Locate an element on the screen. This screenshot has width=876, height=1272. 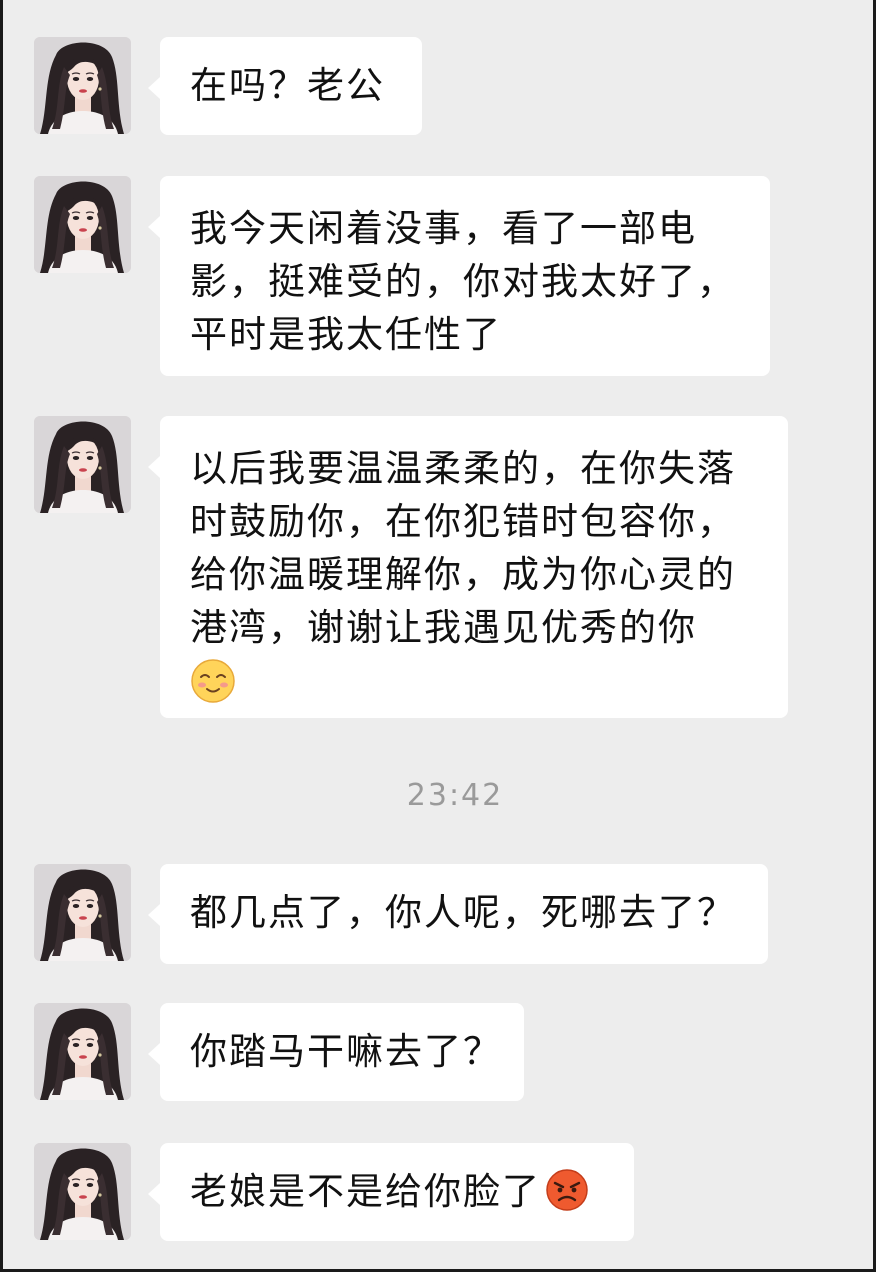
message-line: 老娘是不是给你脸了 is located at coordinates (397, 1191).